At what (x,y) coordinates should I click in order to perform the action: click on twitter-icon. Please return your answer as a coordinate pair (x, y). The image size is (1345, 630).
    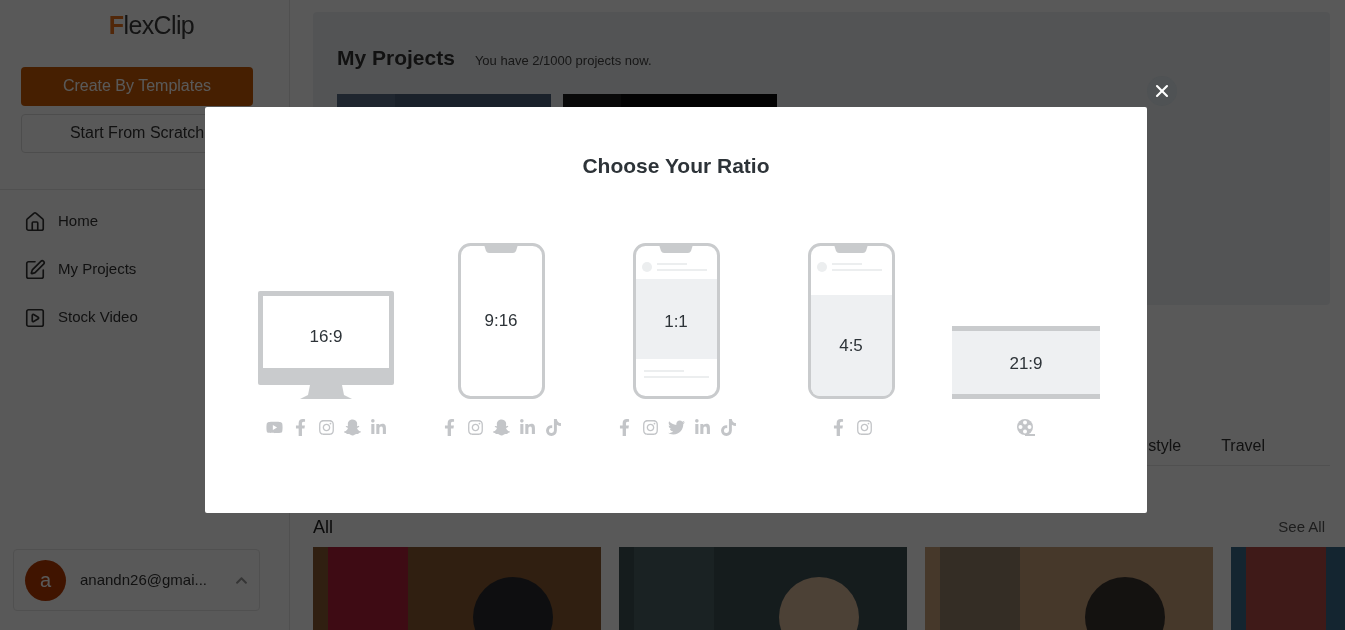
    Looking at the image, I should click on (676, 427).